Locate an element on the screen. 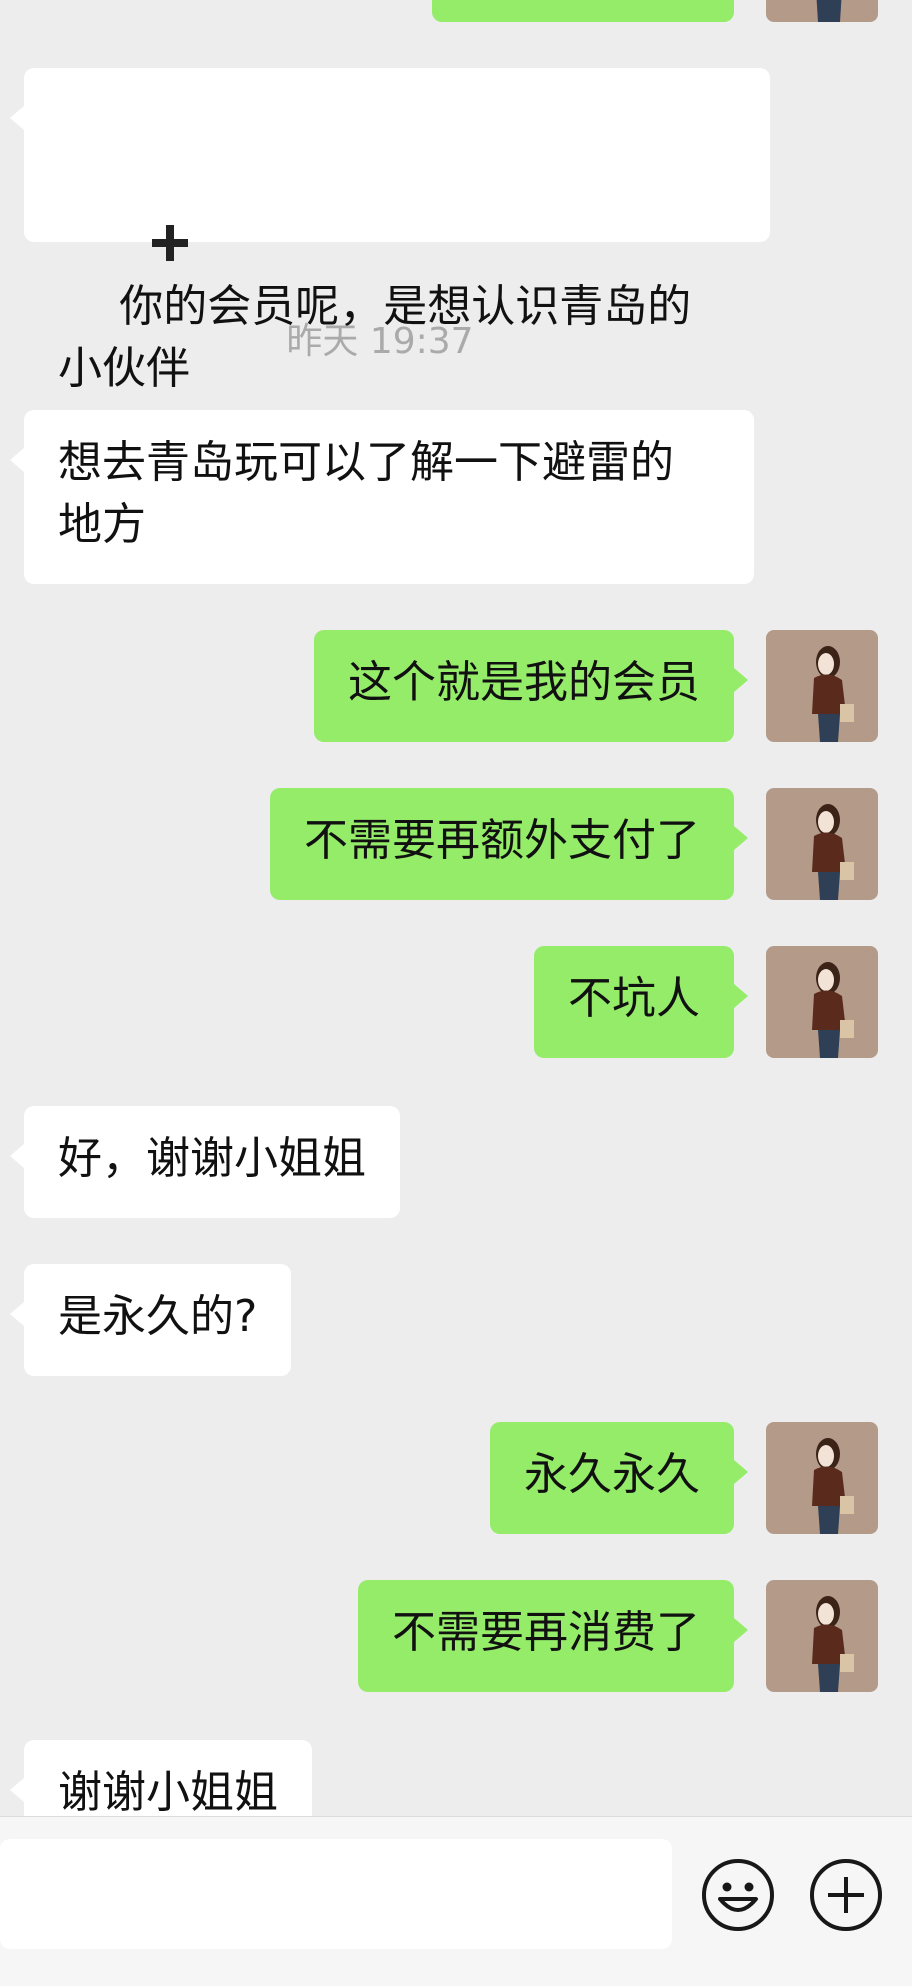 The image size is (912, 1986). message-bubble-partial is located at coordinates (583, 11).